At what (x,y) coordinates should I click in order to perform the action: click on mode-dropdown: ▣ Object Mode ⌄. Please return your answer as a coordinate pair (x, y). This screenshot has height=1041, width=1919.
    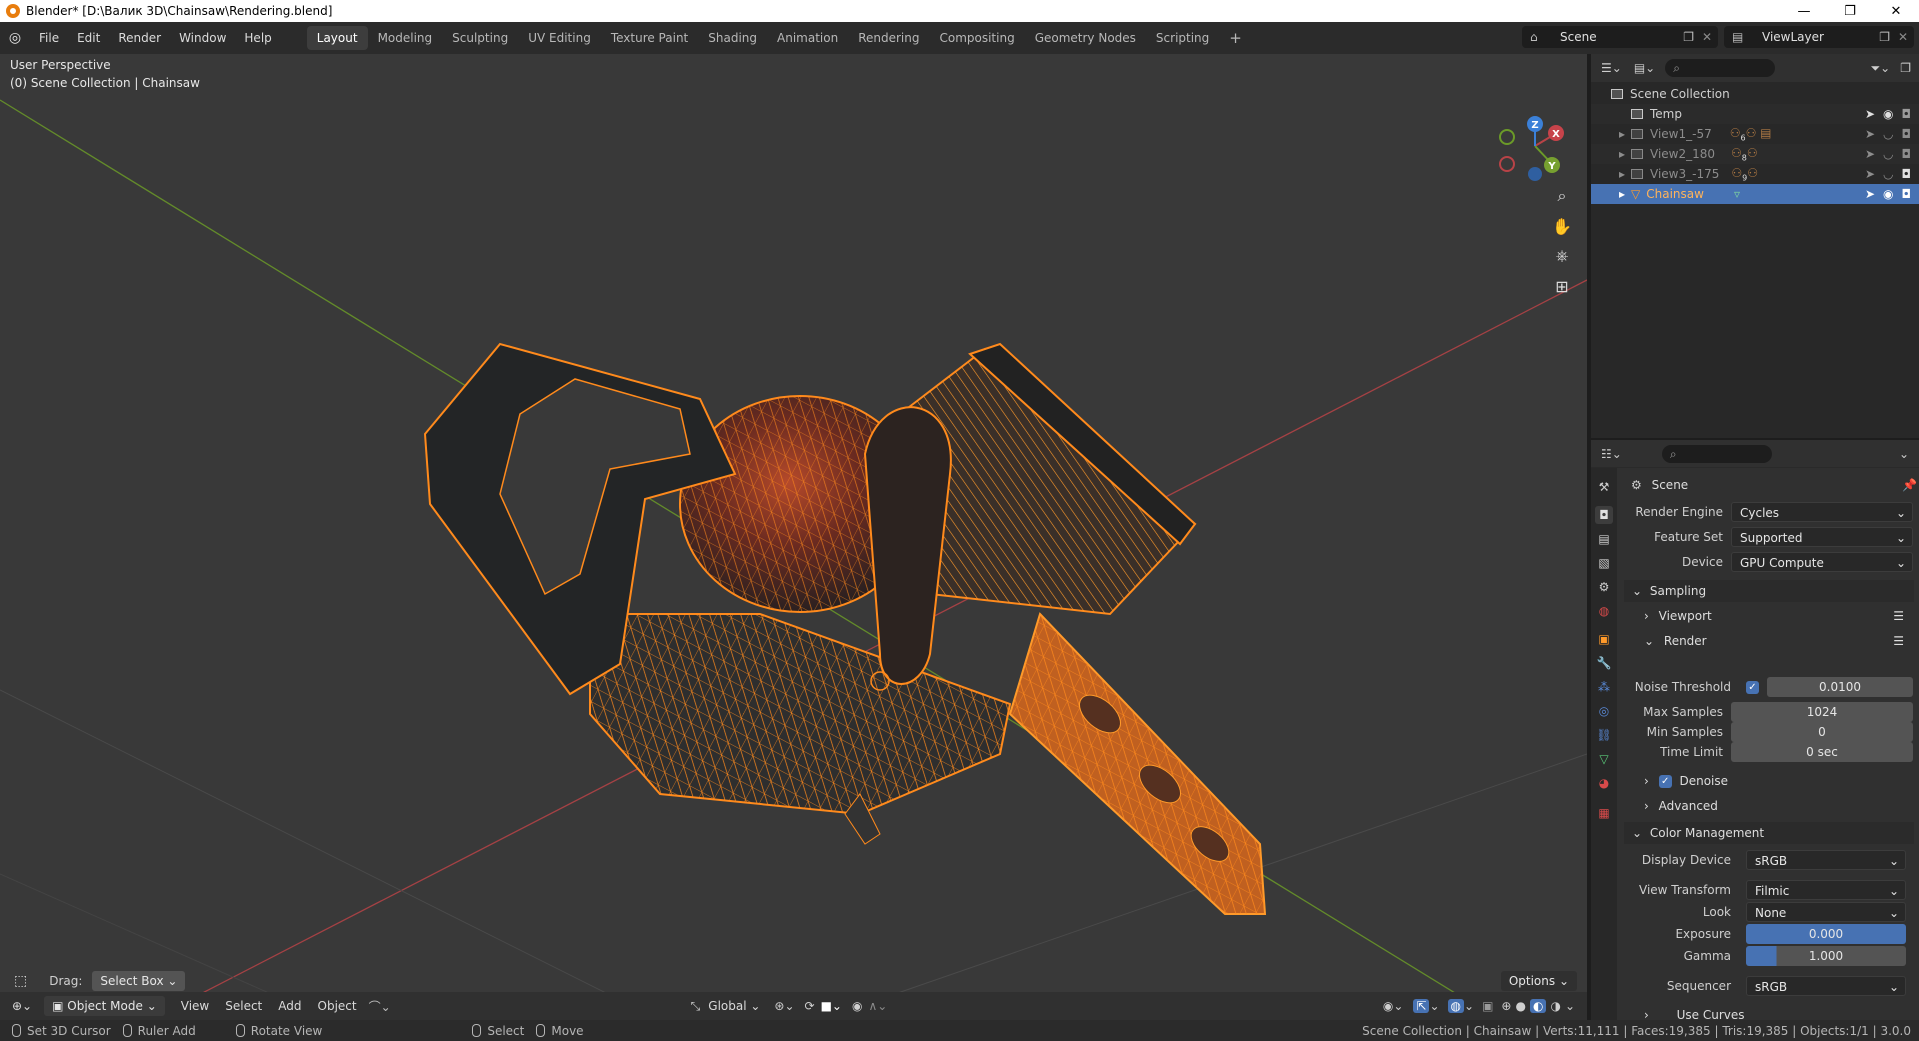
    Looking at the image, I should click on (104, 1006).